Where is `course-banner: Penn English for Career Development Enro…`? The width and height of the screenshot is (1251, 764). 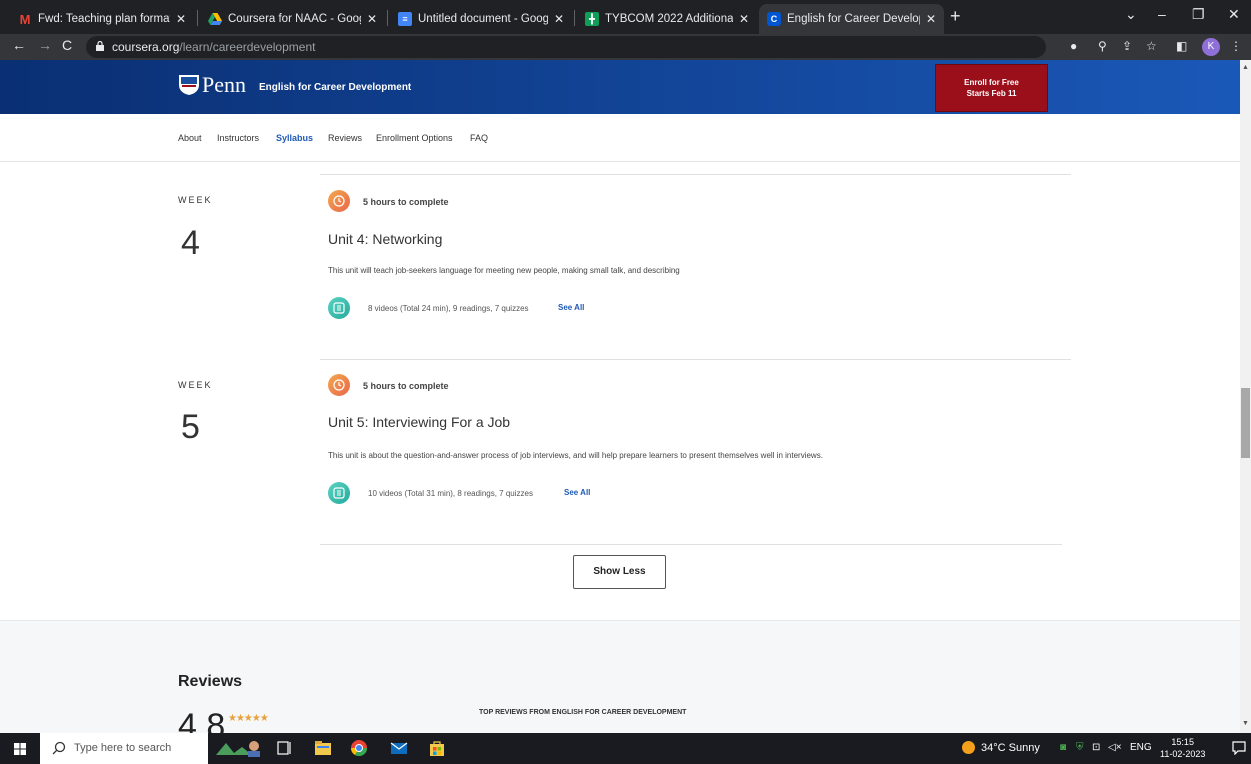
course-banner: Penn English for Career Development Enro… is located at coordinates (620, 87).